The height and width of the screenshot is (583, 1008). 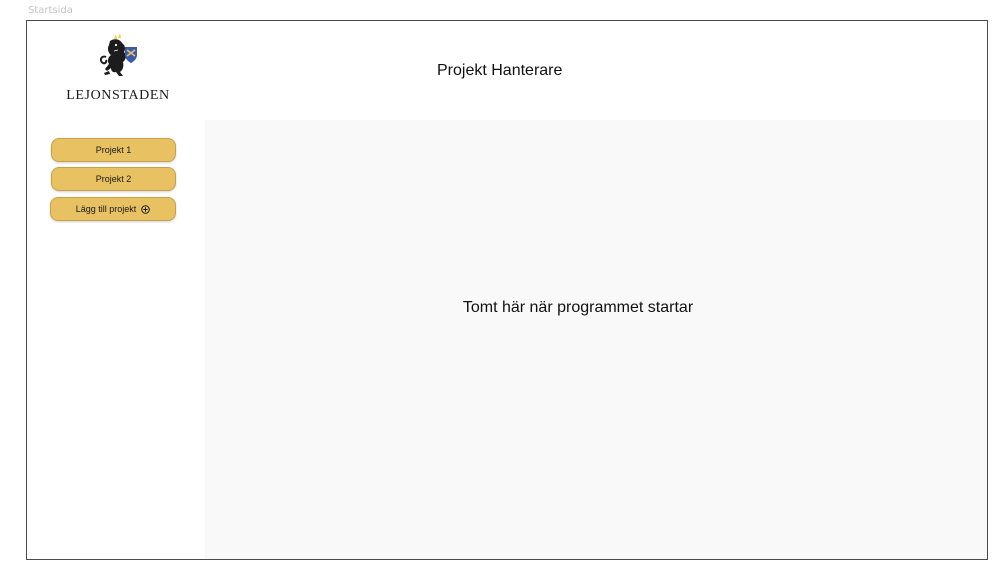 I want to click on project-1-button: Projekt 1, so click(x=113, y=150).